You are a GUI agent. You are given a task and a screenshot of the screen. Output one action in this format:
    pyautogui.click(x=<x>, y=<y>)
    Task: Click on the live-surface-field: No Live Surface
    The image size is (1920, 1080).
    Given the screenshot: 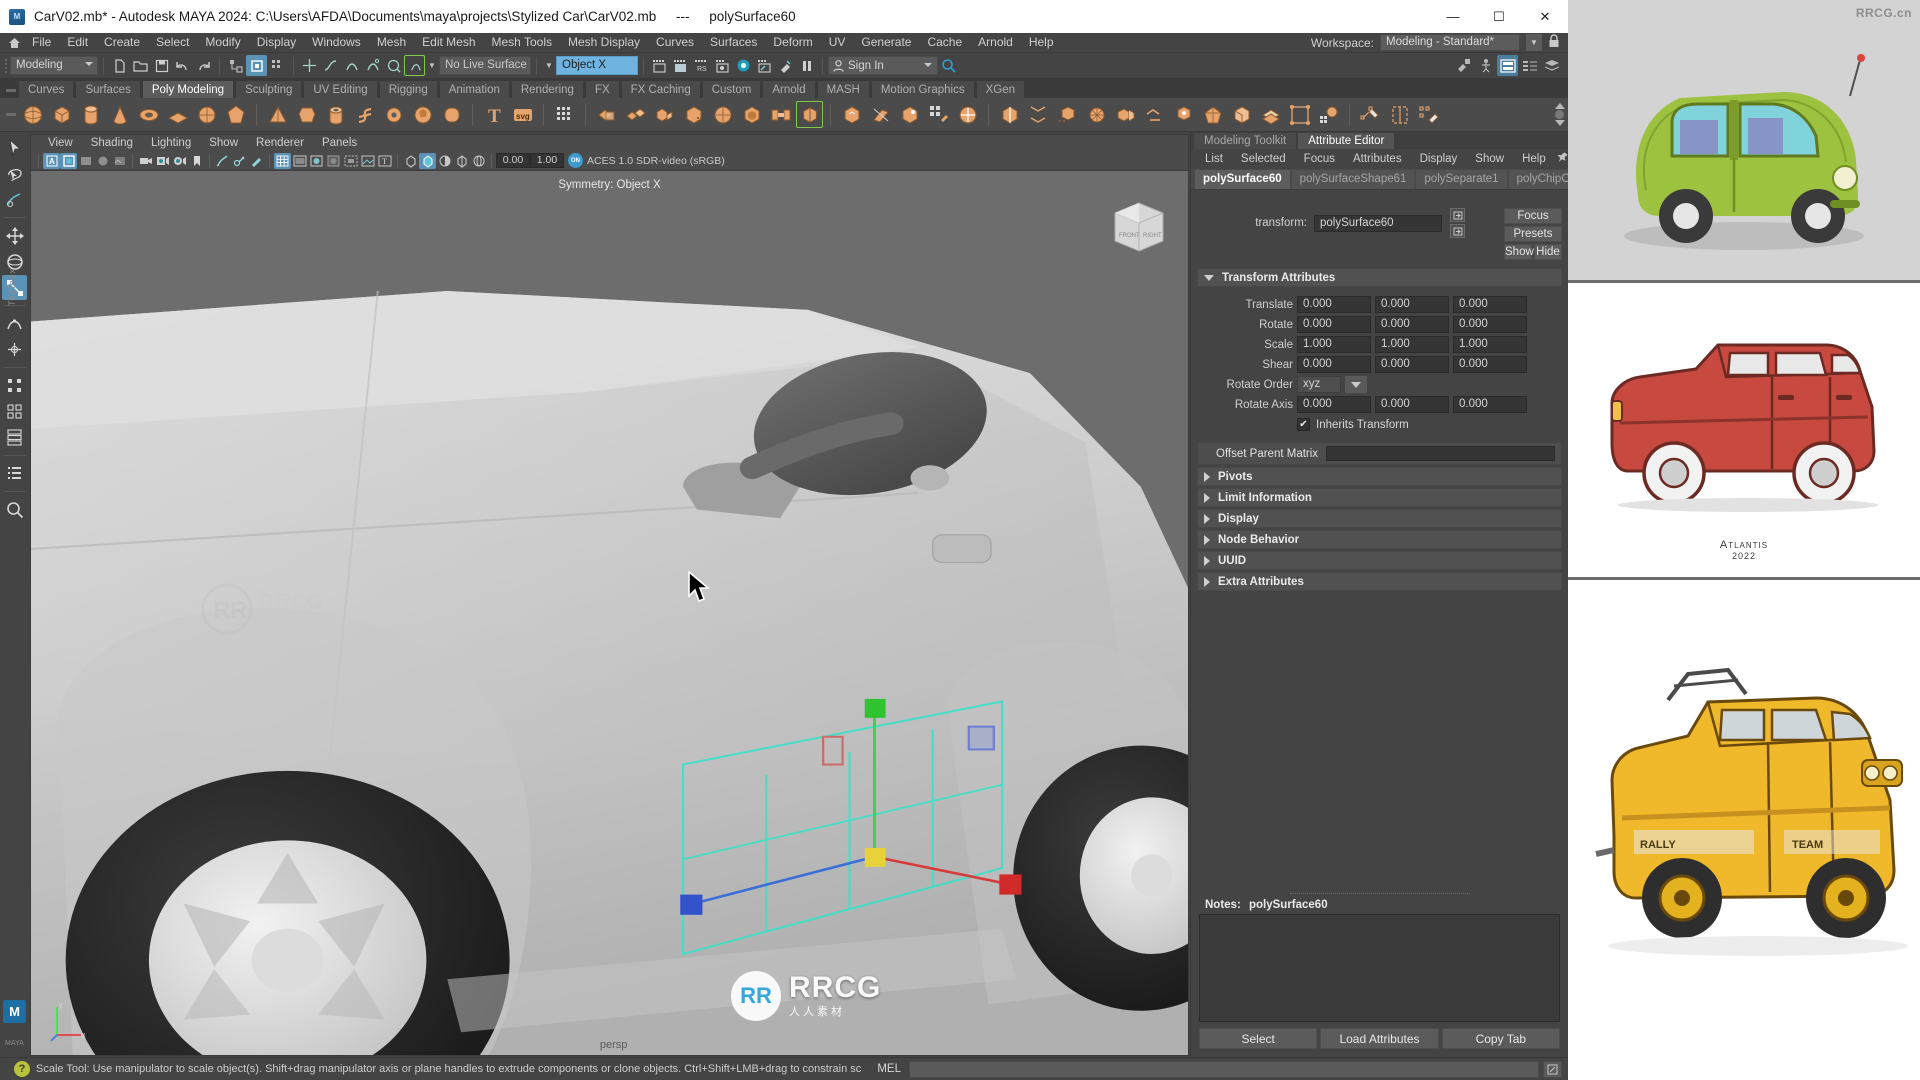 What is the action you would take?
    pyautogui.click(x=485, y=65)
    